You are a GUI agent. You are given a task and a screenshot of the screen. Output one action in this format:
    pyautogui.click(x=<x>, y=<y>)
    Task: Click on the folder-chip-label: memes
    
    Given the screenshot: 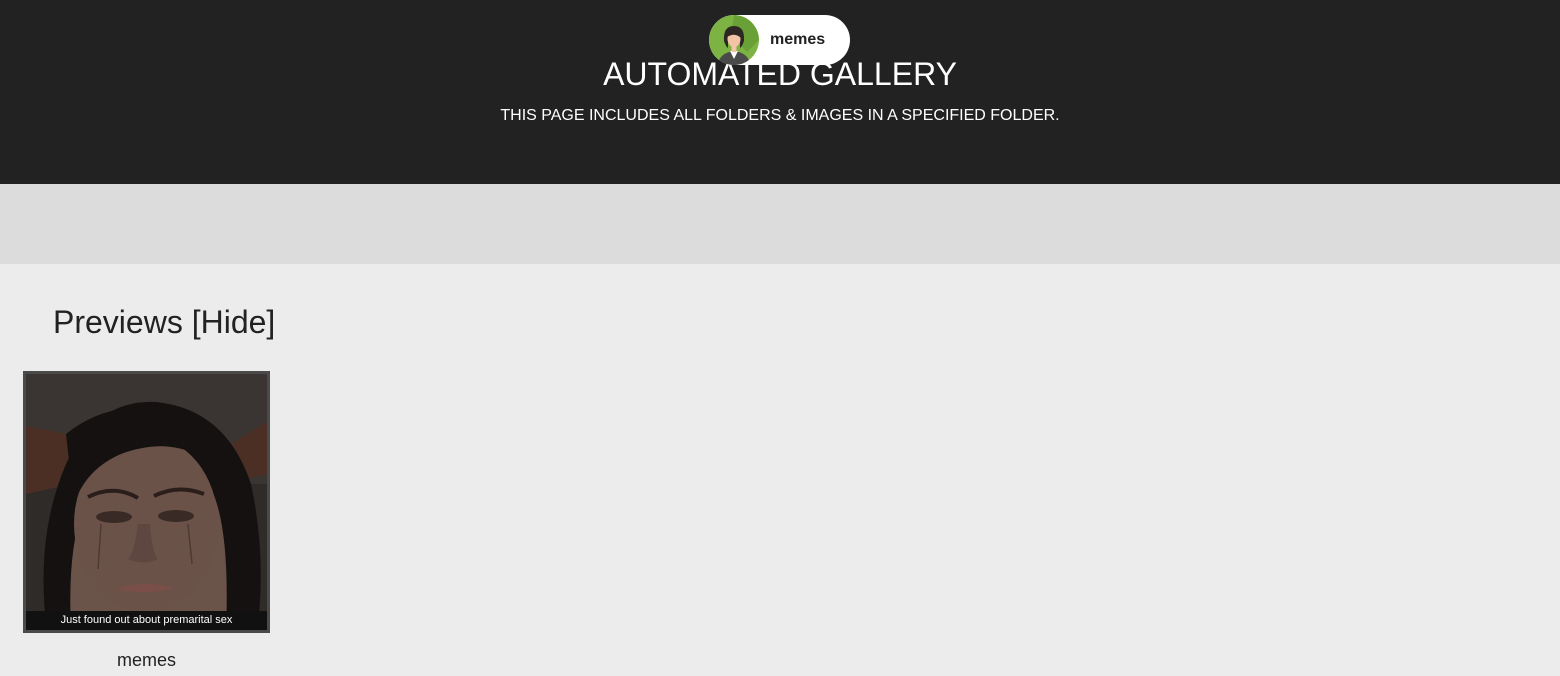 What is the action you would take?
    pyautogui.click(x=798, y=39)
    